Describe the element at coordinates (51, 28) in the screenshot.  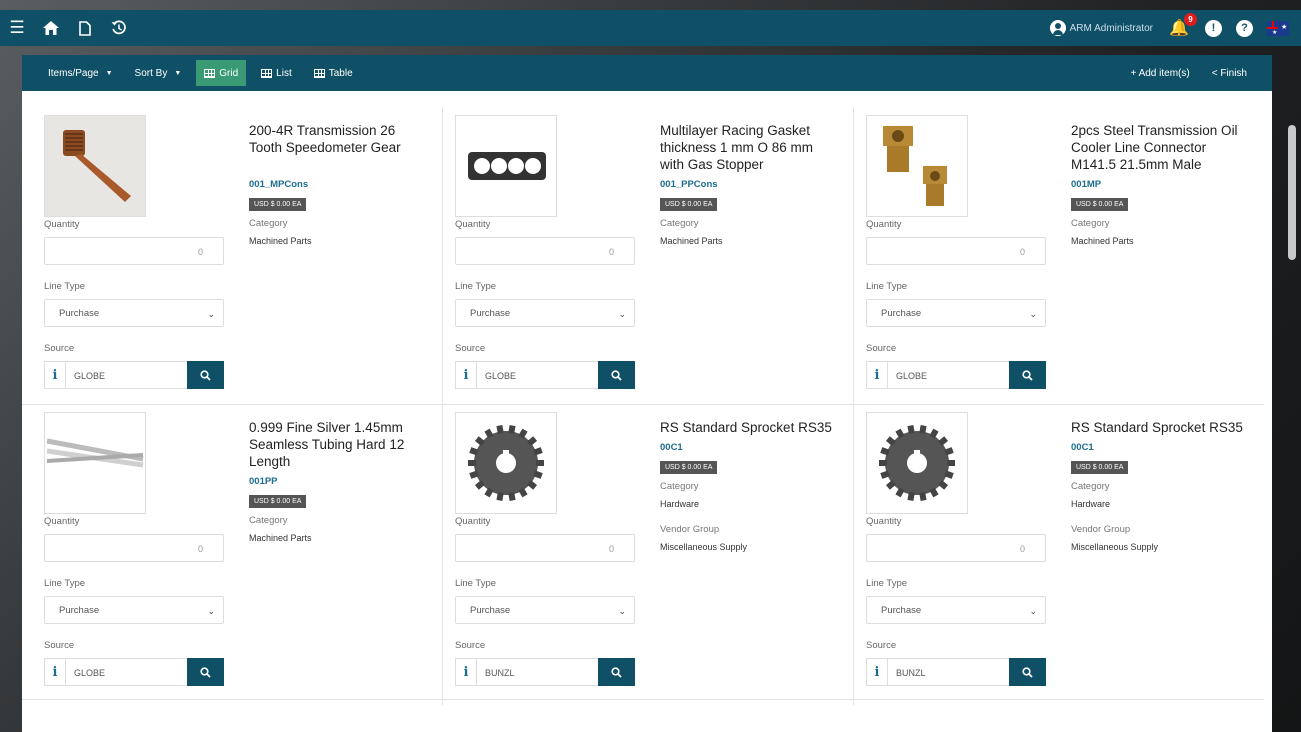
I see `home-icon` at that location.